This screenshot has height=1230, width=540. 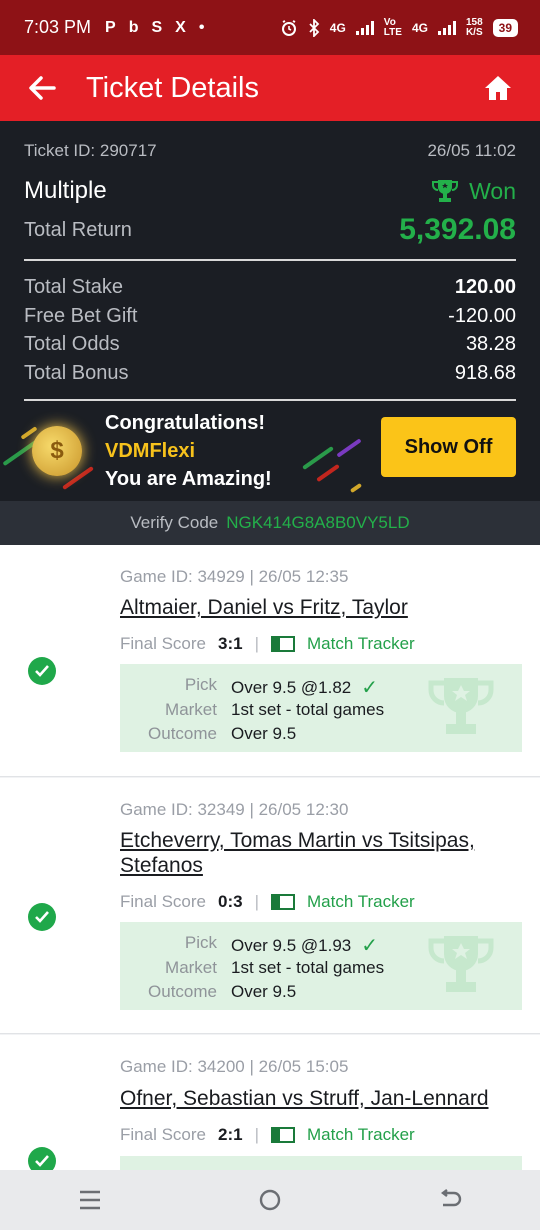 I want to click on verify-label: Verify Code, so click(x=174, y=522).